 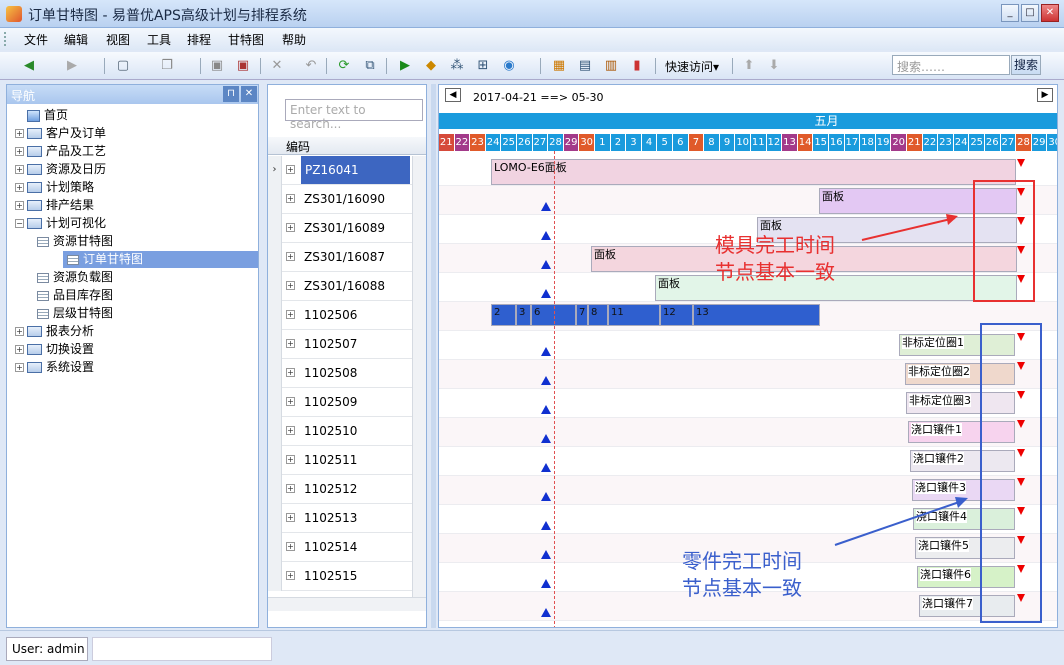 What do you see at coordinates (775, 245) in the screenshot?
I see `mold-annotation-line1: 模具完工时间` at bounding box center [775, 245].